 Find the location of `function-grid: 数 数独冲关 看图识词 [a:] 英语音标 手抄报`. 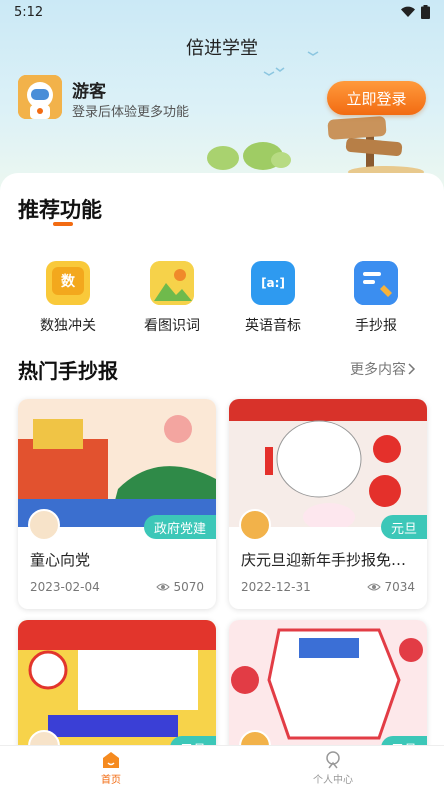

function-grid: 数 数独冲关 看图识词 [a:] 英语音标 手抄报 is located at coordinates (222, 301).